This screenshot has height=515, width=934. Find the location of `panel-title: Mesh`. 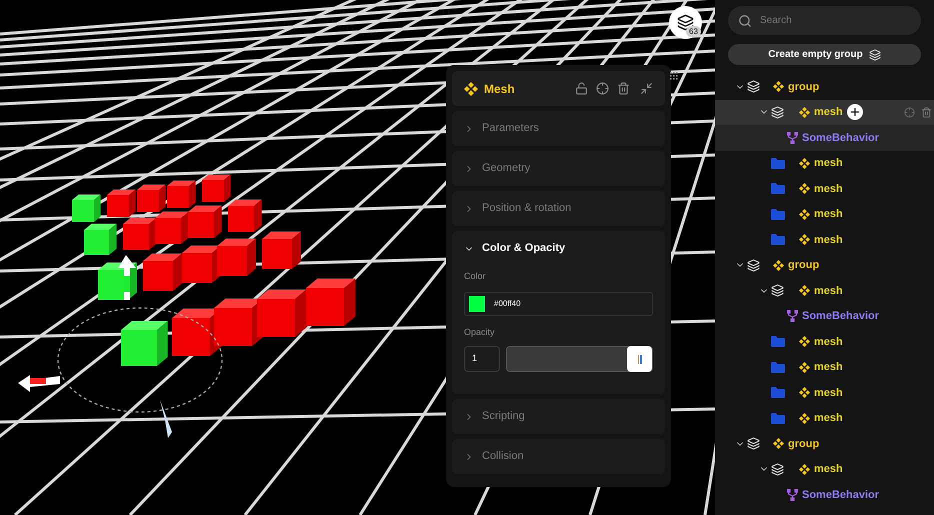

panel-title: Mesh is located at coordinates (499, 89).